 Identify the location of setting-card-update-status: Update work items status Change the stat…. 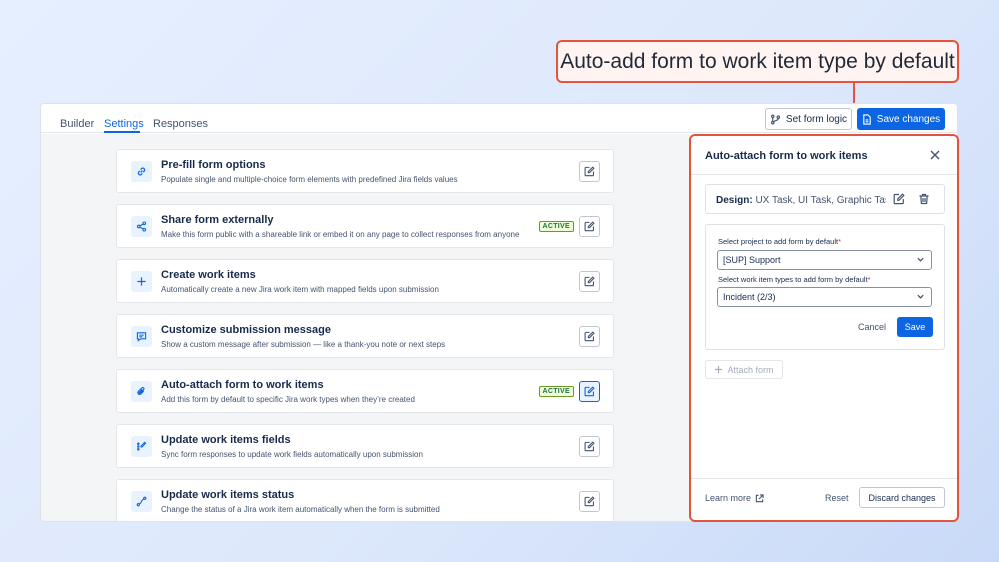
(365, 500).